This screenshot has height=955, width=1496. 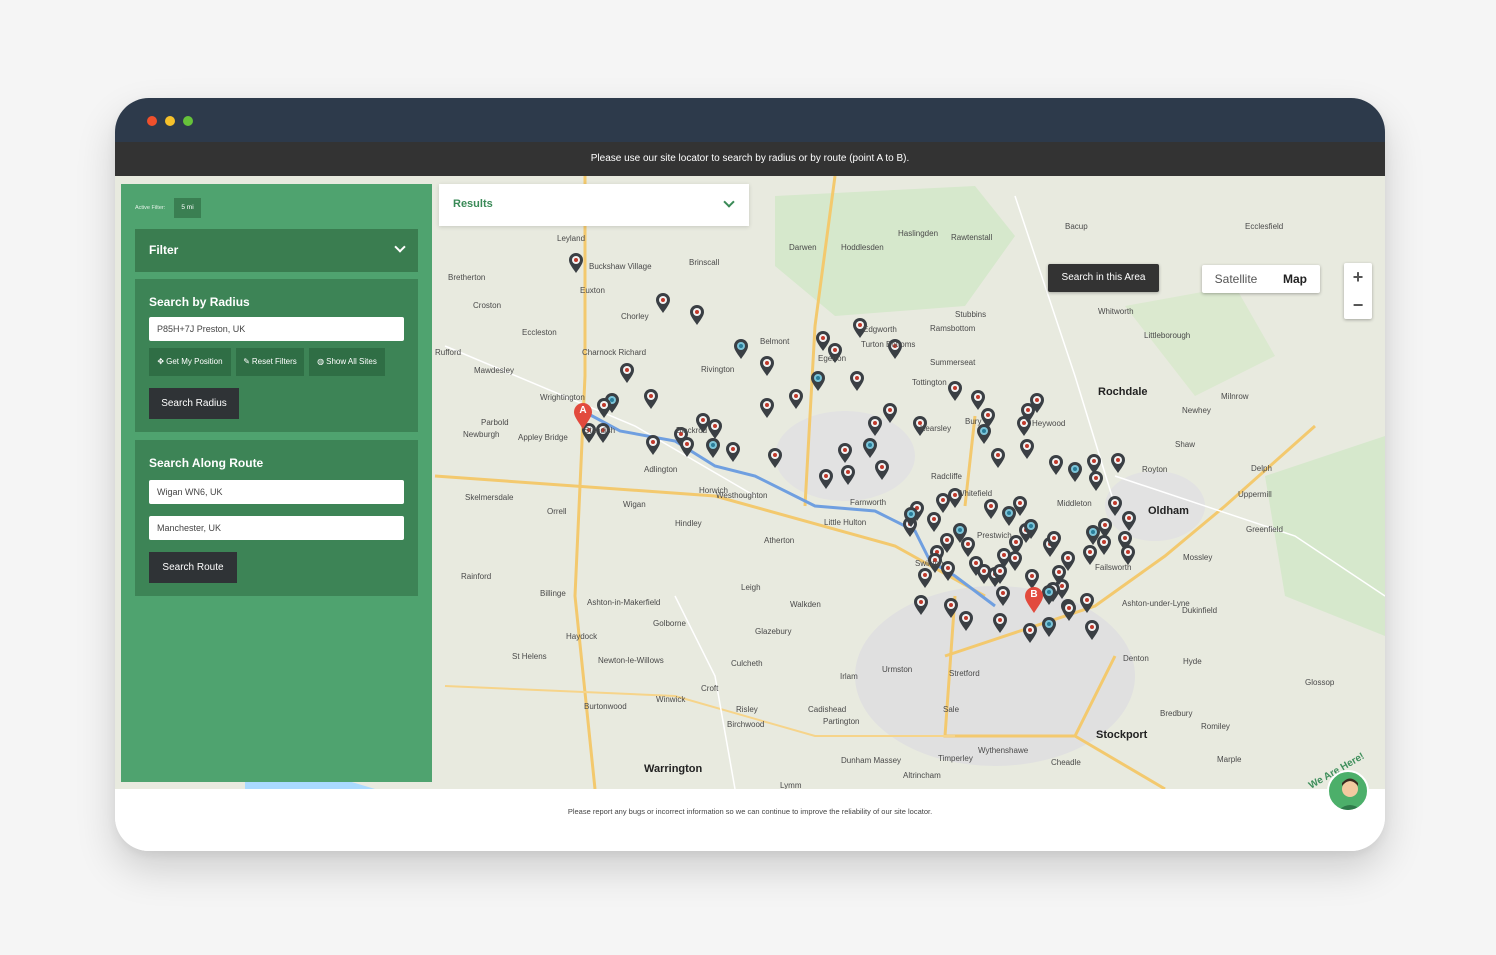 I want to click on place-label: Rawtenstall, so click(x=972, y=237).